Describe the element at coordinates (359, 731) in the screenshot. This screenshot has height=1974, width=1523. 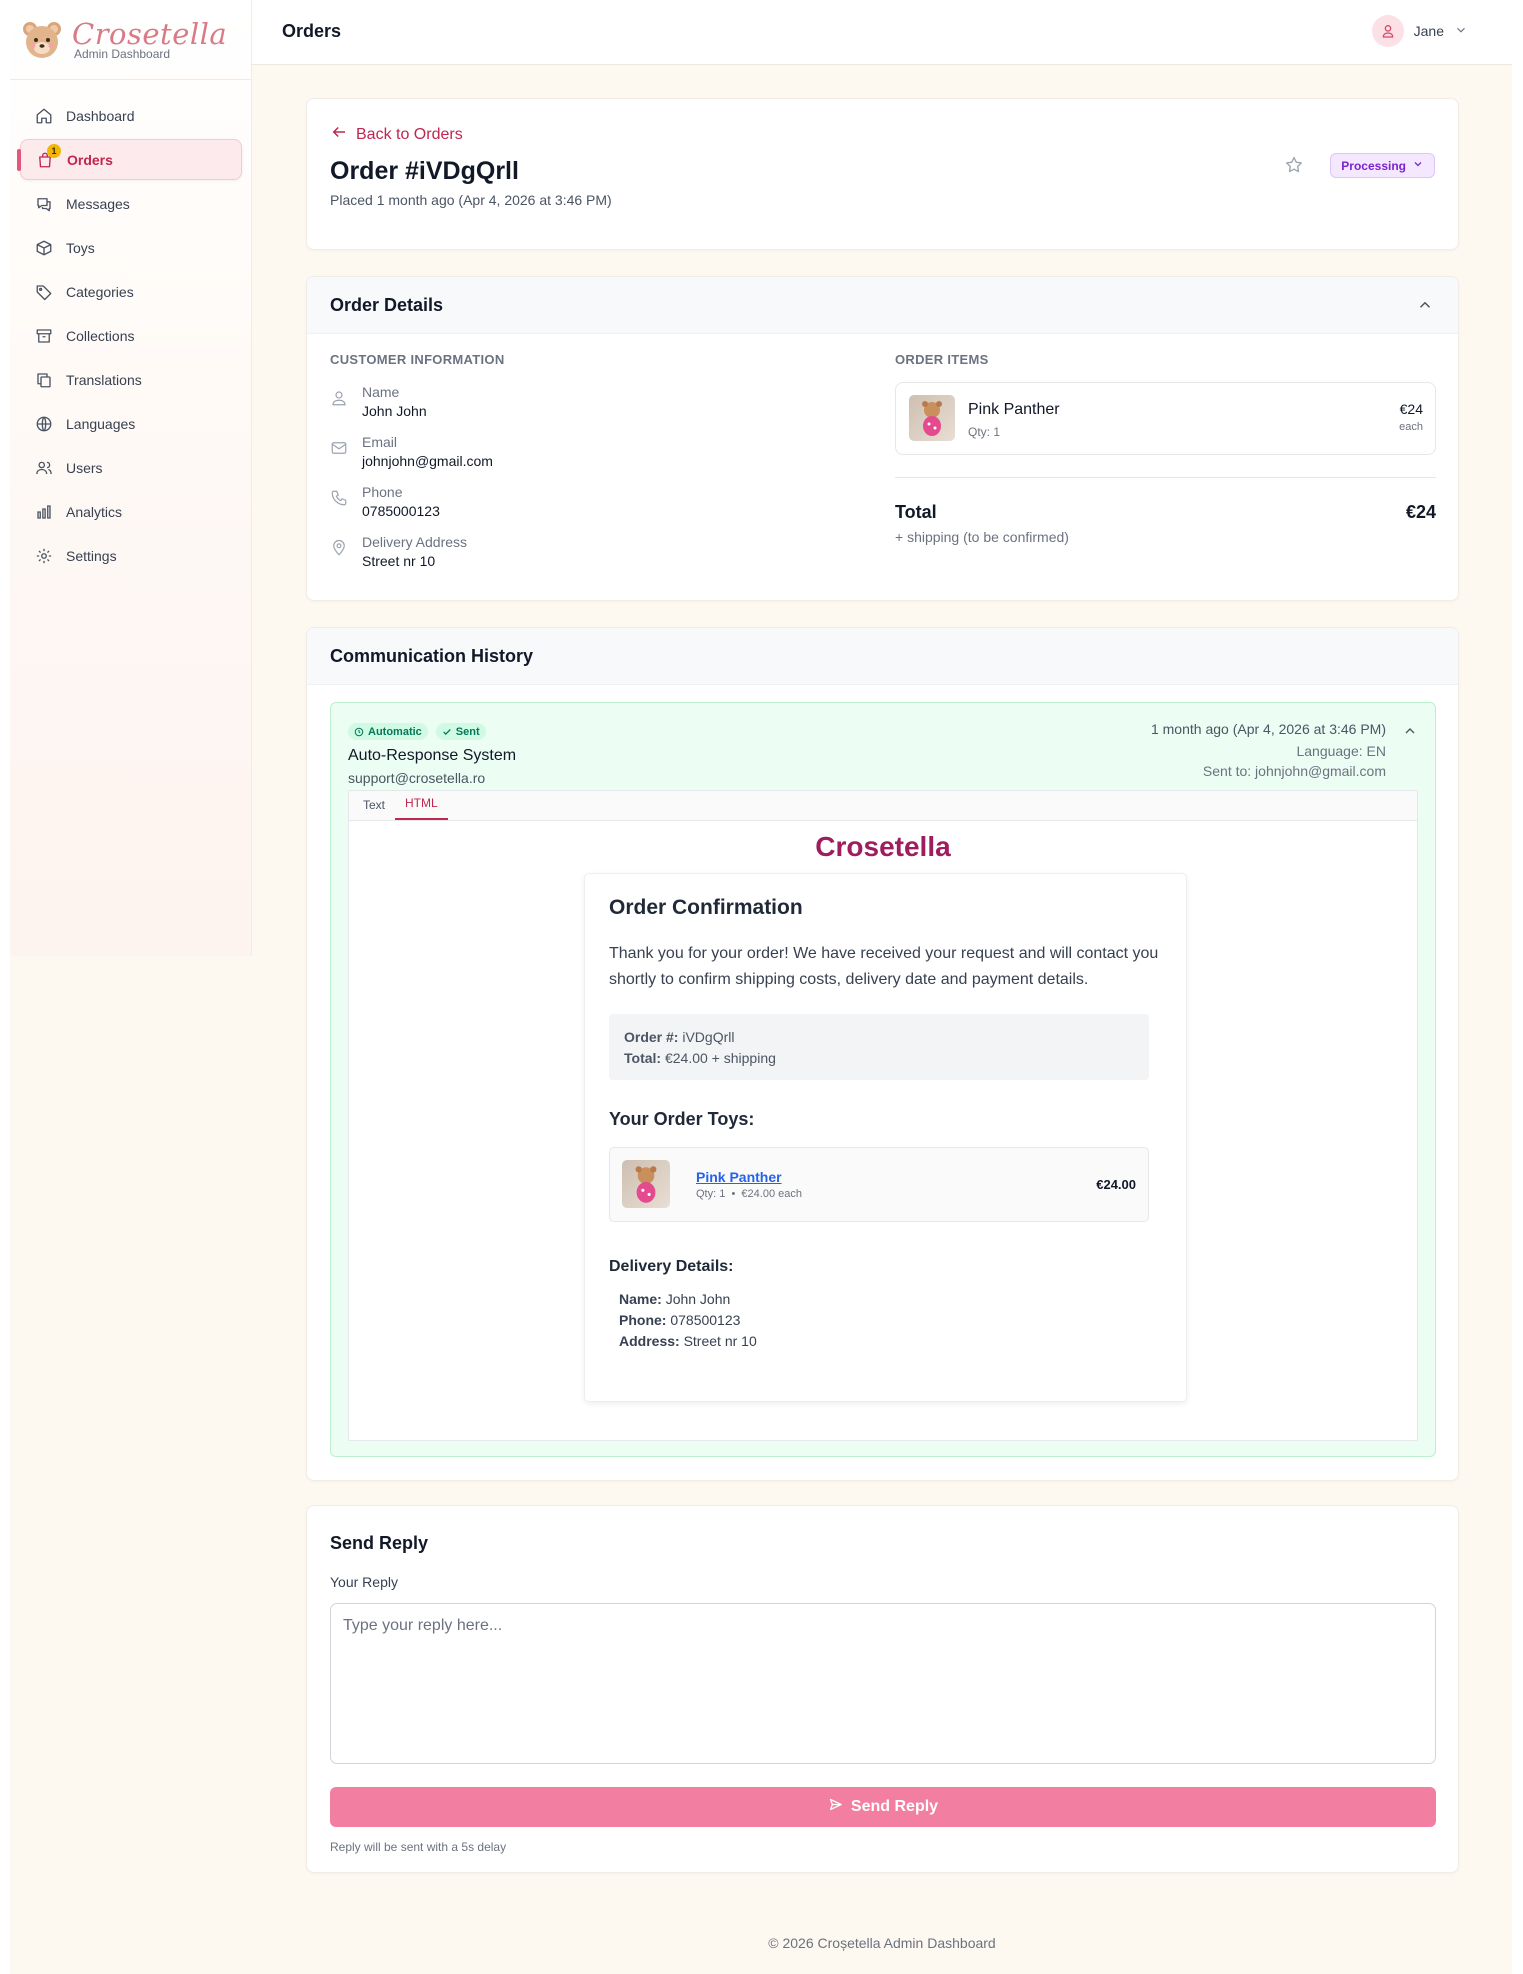
I see `clock-icon` at that location.